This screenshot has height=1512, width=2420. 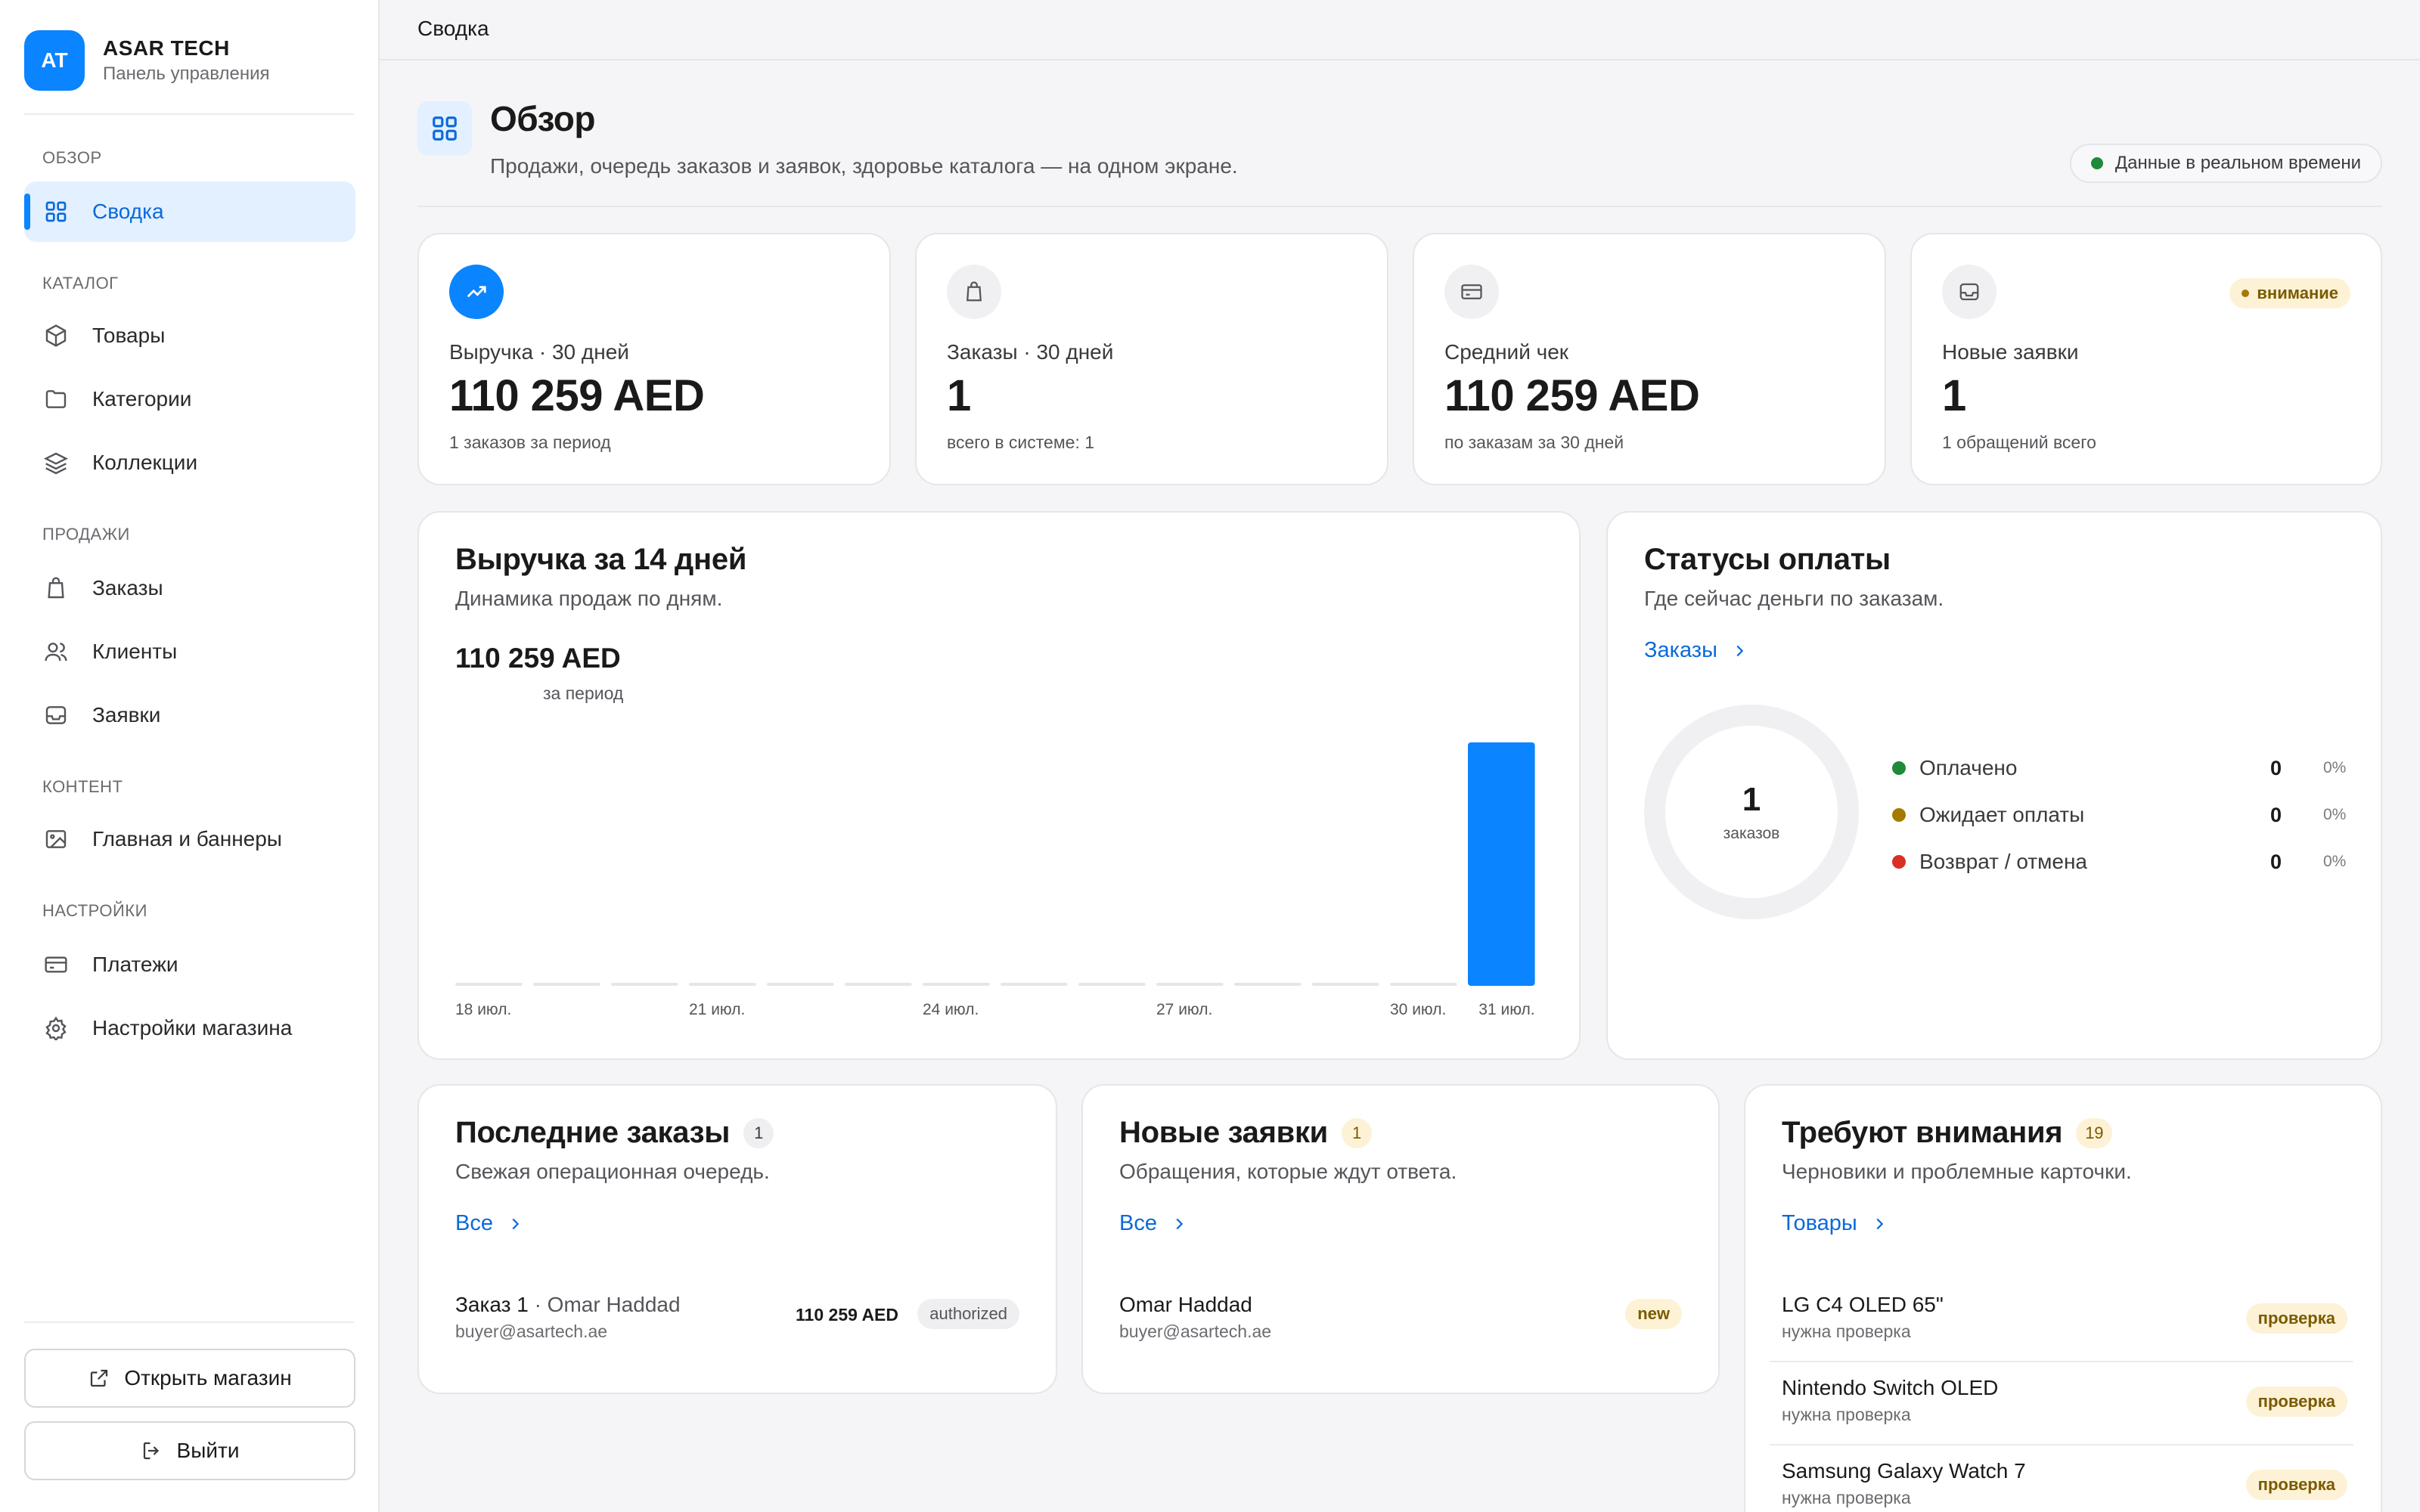 What do you see at coordinates (2096, 163) in the screenshot?
I see `live-dot-icon` at bounding box center [2096, 163].